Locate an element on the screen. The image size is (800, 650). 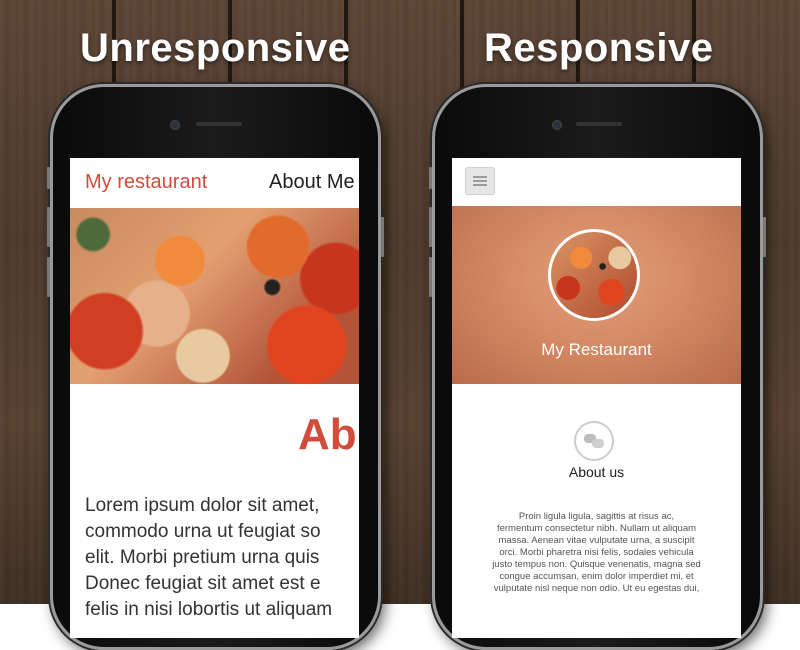
restaurant-avatar is located at coordinates (594, 275).